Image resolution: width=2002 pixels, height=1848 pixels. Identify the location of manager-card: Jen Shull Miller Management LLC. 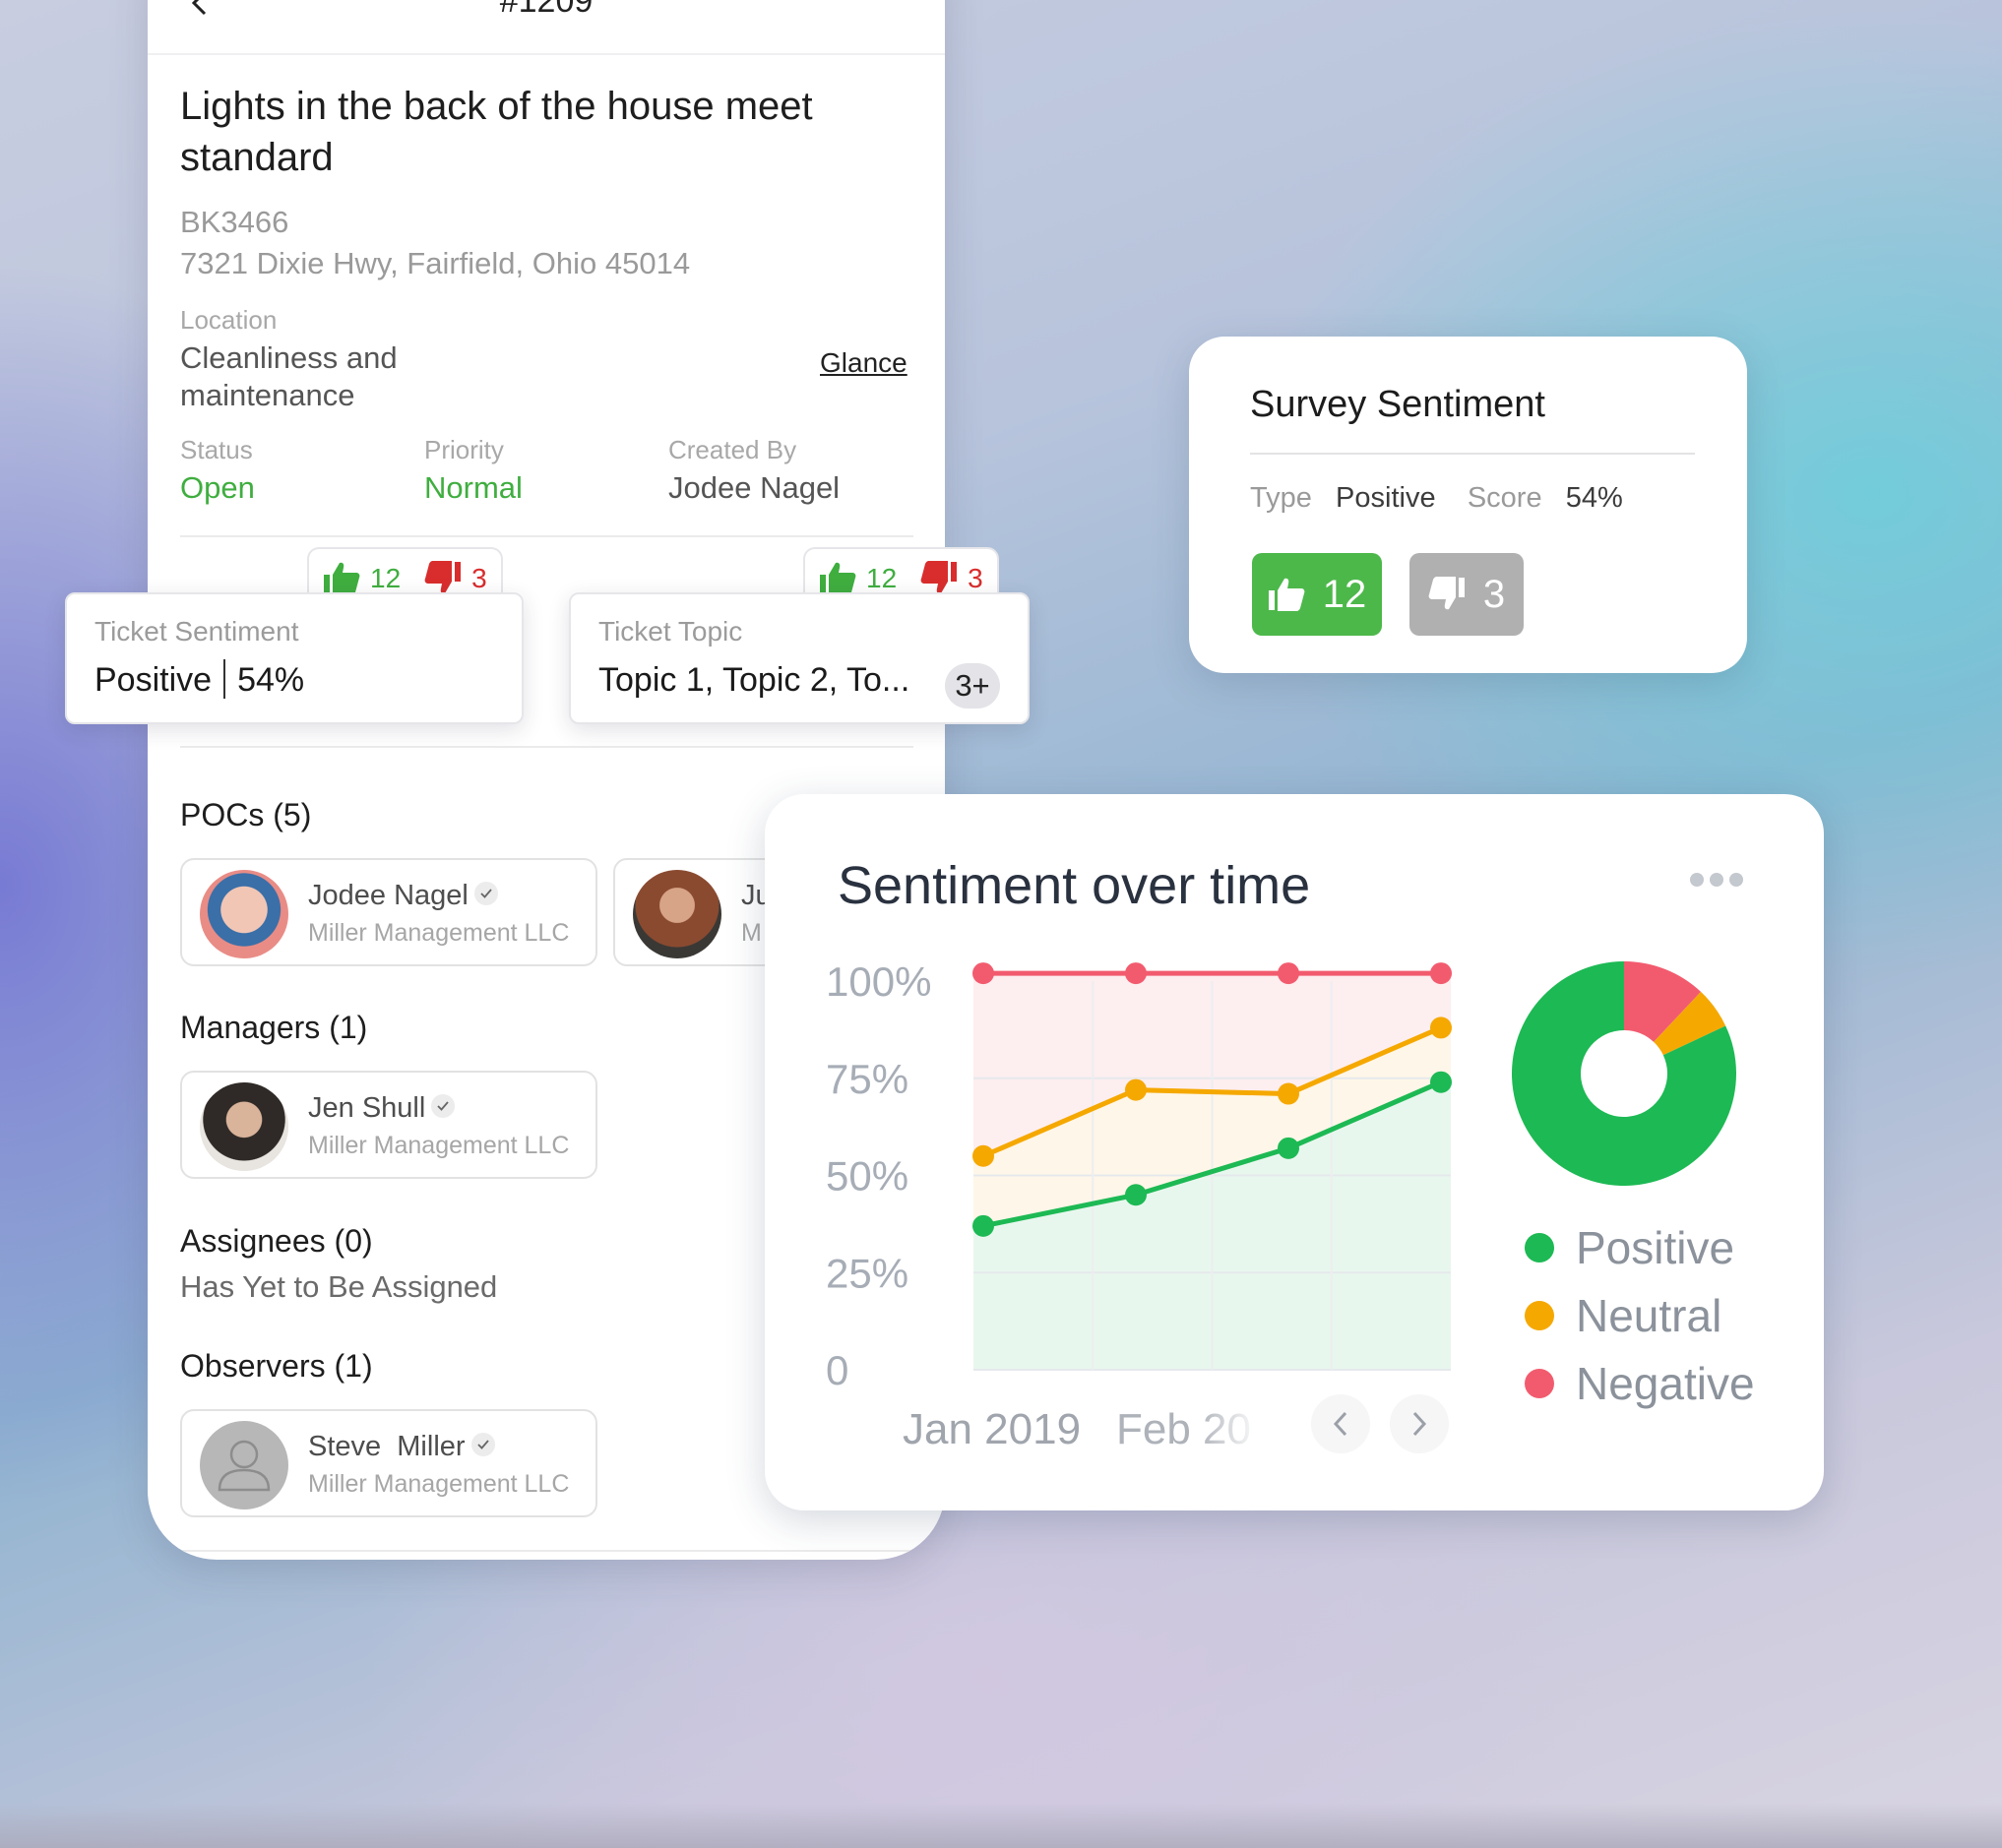
(388, 1125).